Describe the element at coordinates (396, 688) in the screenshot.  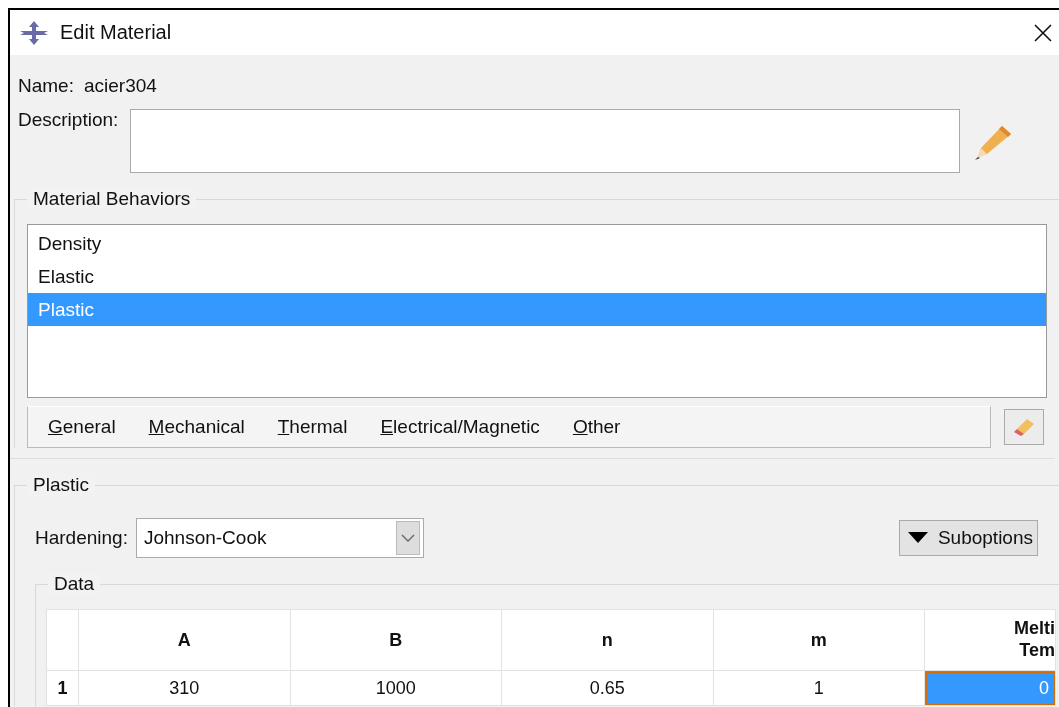
I see `table-cell: 1000` at that location.